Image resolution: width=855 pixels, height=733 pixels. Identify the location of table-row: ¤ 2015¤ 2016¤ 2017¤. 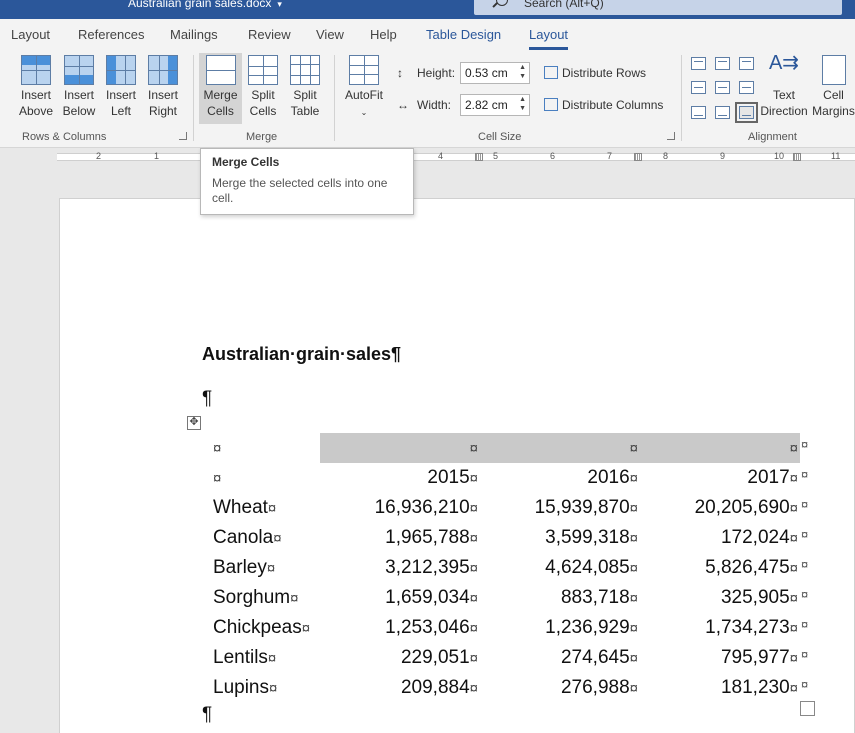
(501, 478).